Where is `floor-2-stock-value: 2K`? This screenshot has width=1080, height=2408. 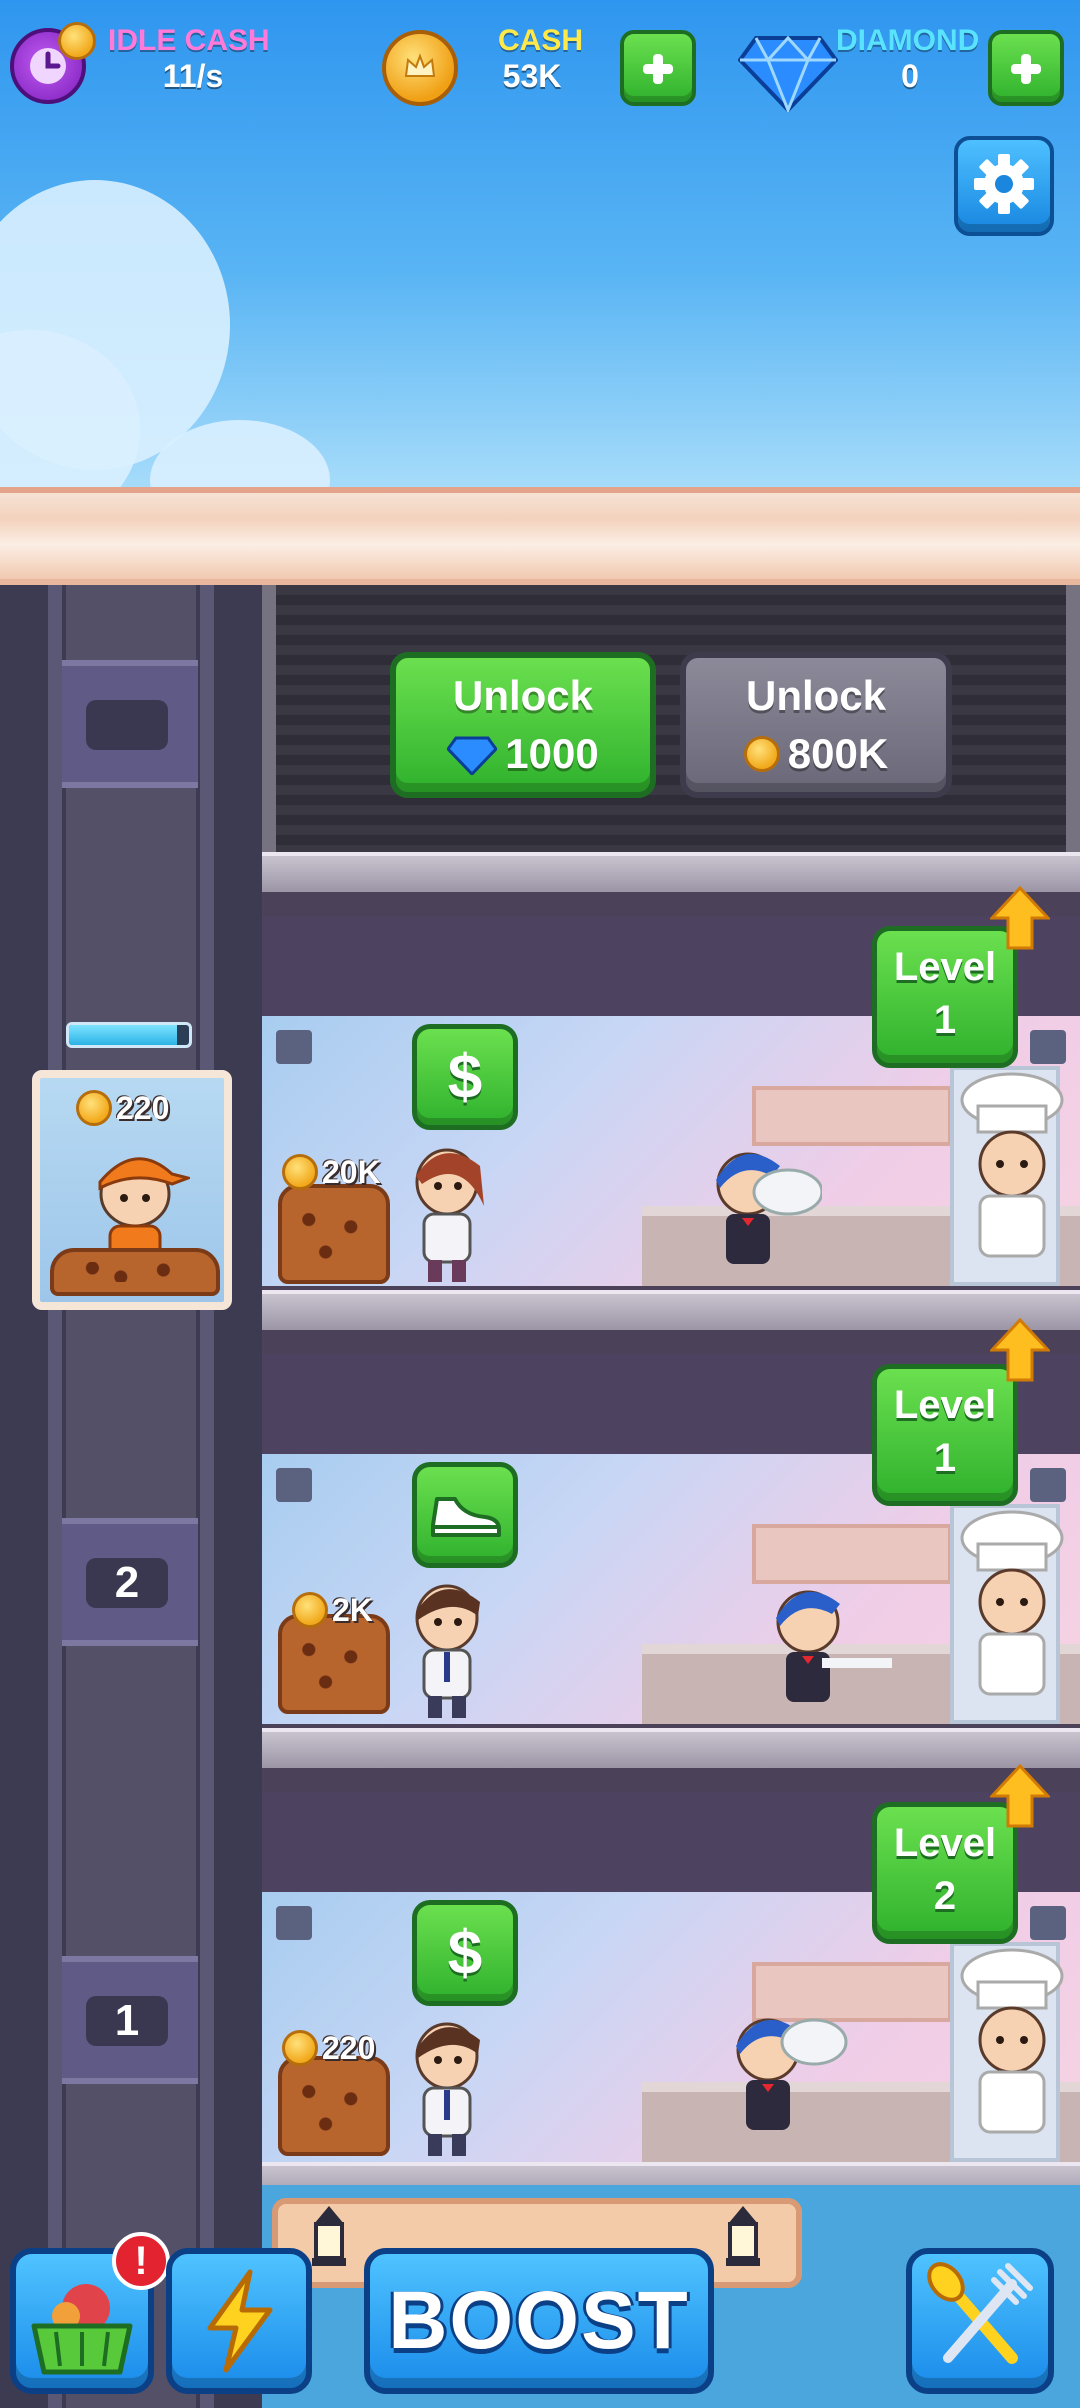
floor-2-stock-value: 2K is located at coordinates (352, 1609).